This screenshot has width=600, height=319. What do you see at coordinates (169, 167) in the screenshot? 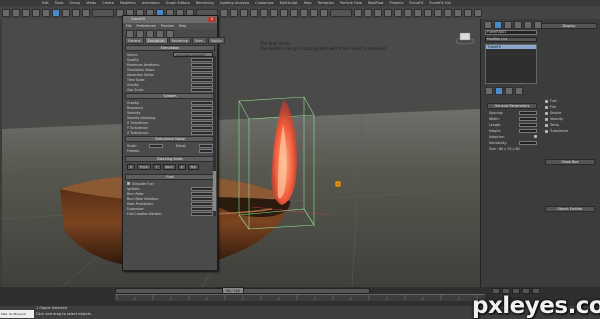
I see `block-back-button: Back` at bounding box center [169, 167].